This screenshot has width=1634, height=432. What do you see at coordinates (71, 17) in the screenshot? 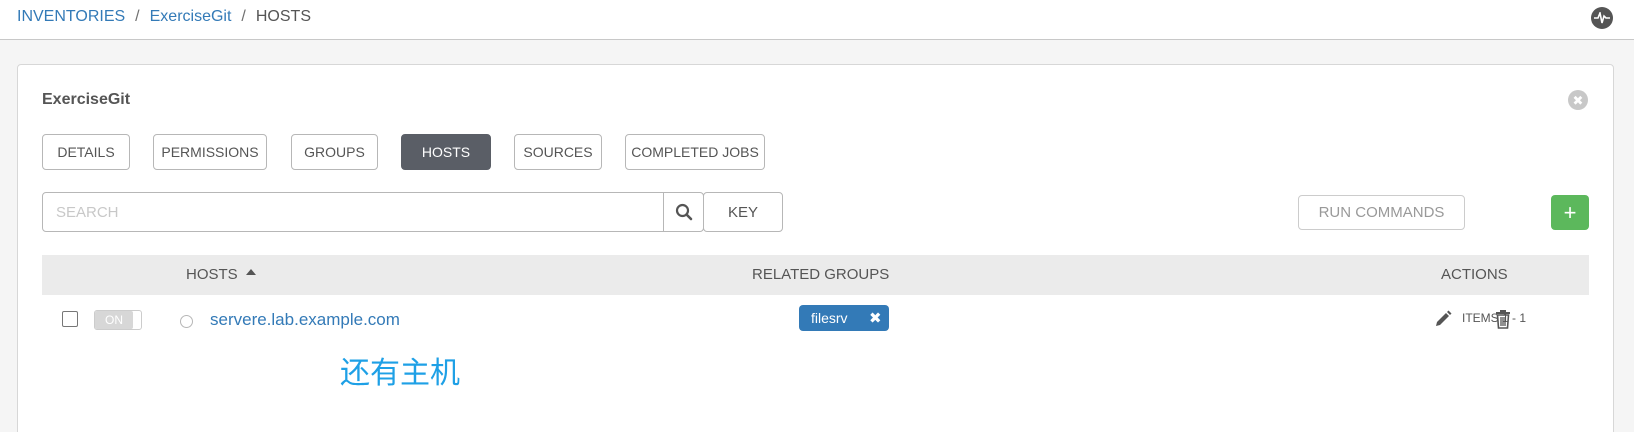
I see `breadcrumb-inventories: INVENTORIES` at bounding box center [71, 17].